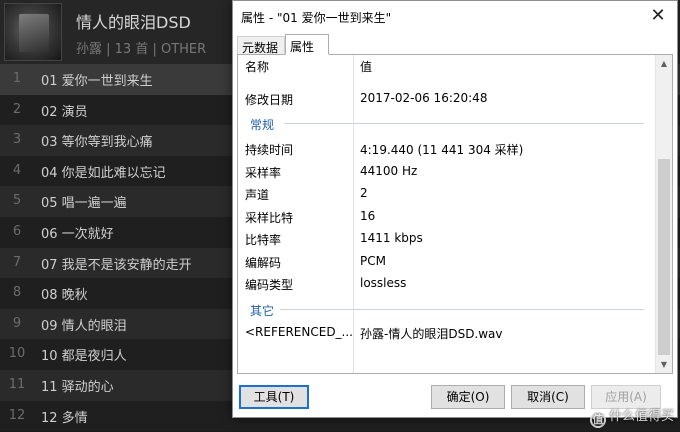  I want to click on track-title: 02 演员, so click(64, 112).